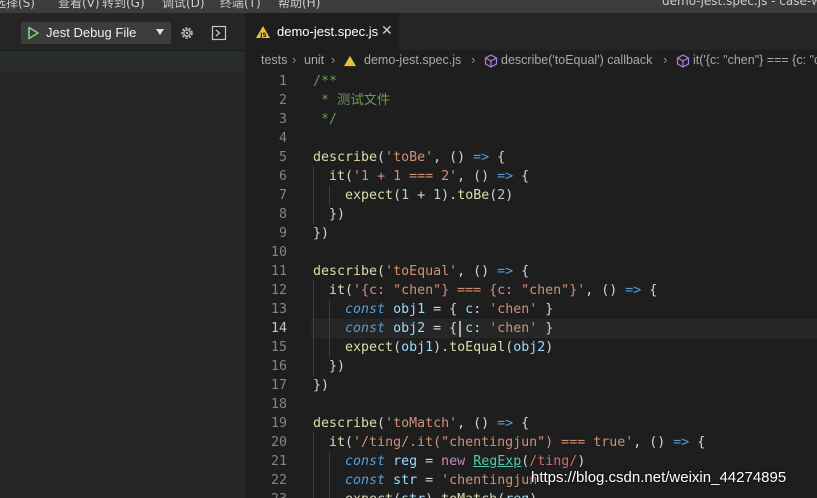  I want to click on code-line: 18, so click(531, 404).